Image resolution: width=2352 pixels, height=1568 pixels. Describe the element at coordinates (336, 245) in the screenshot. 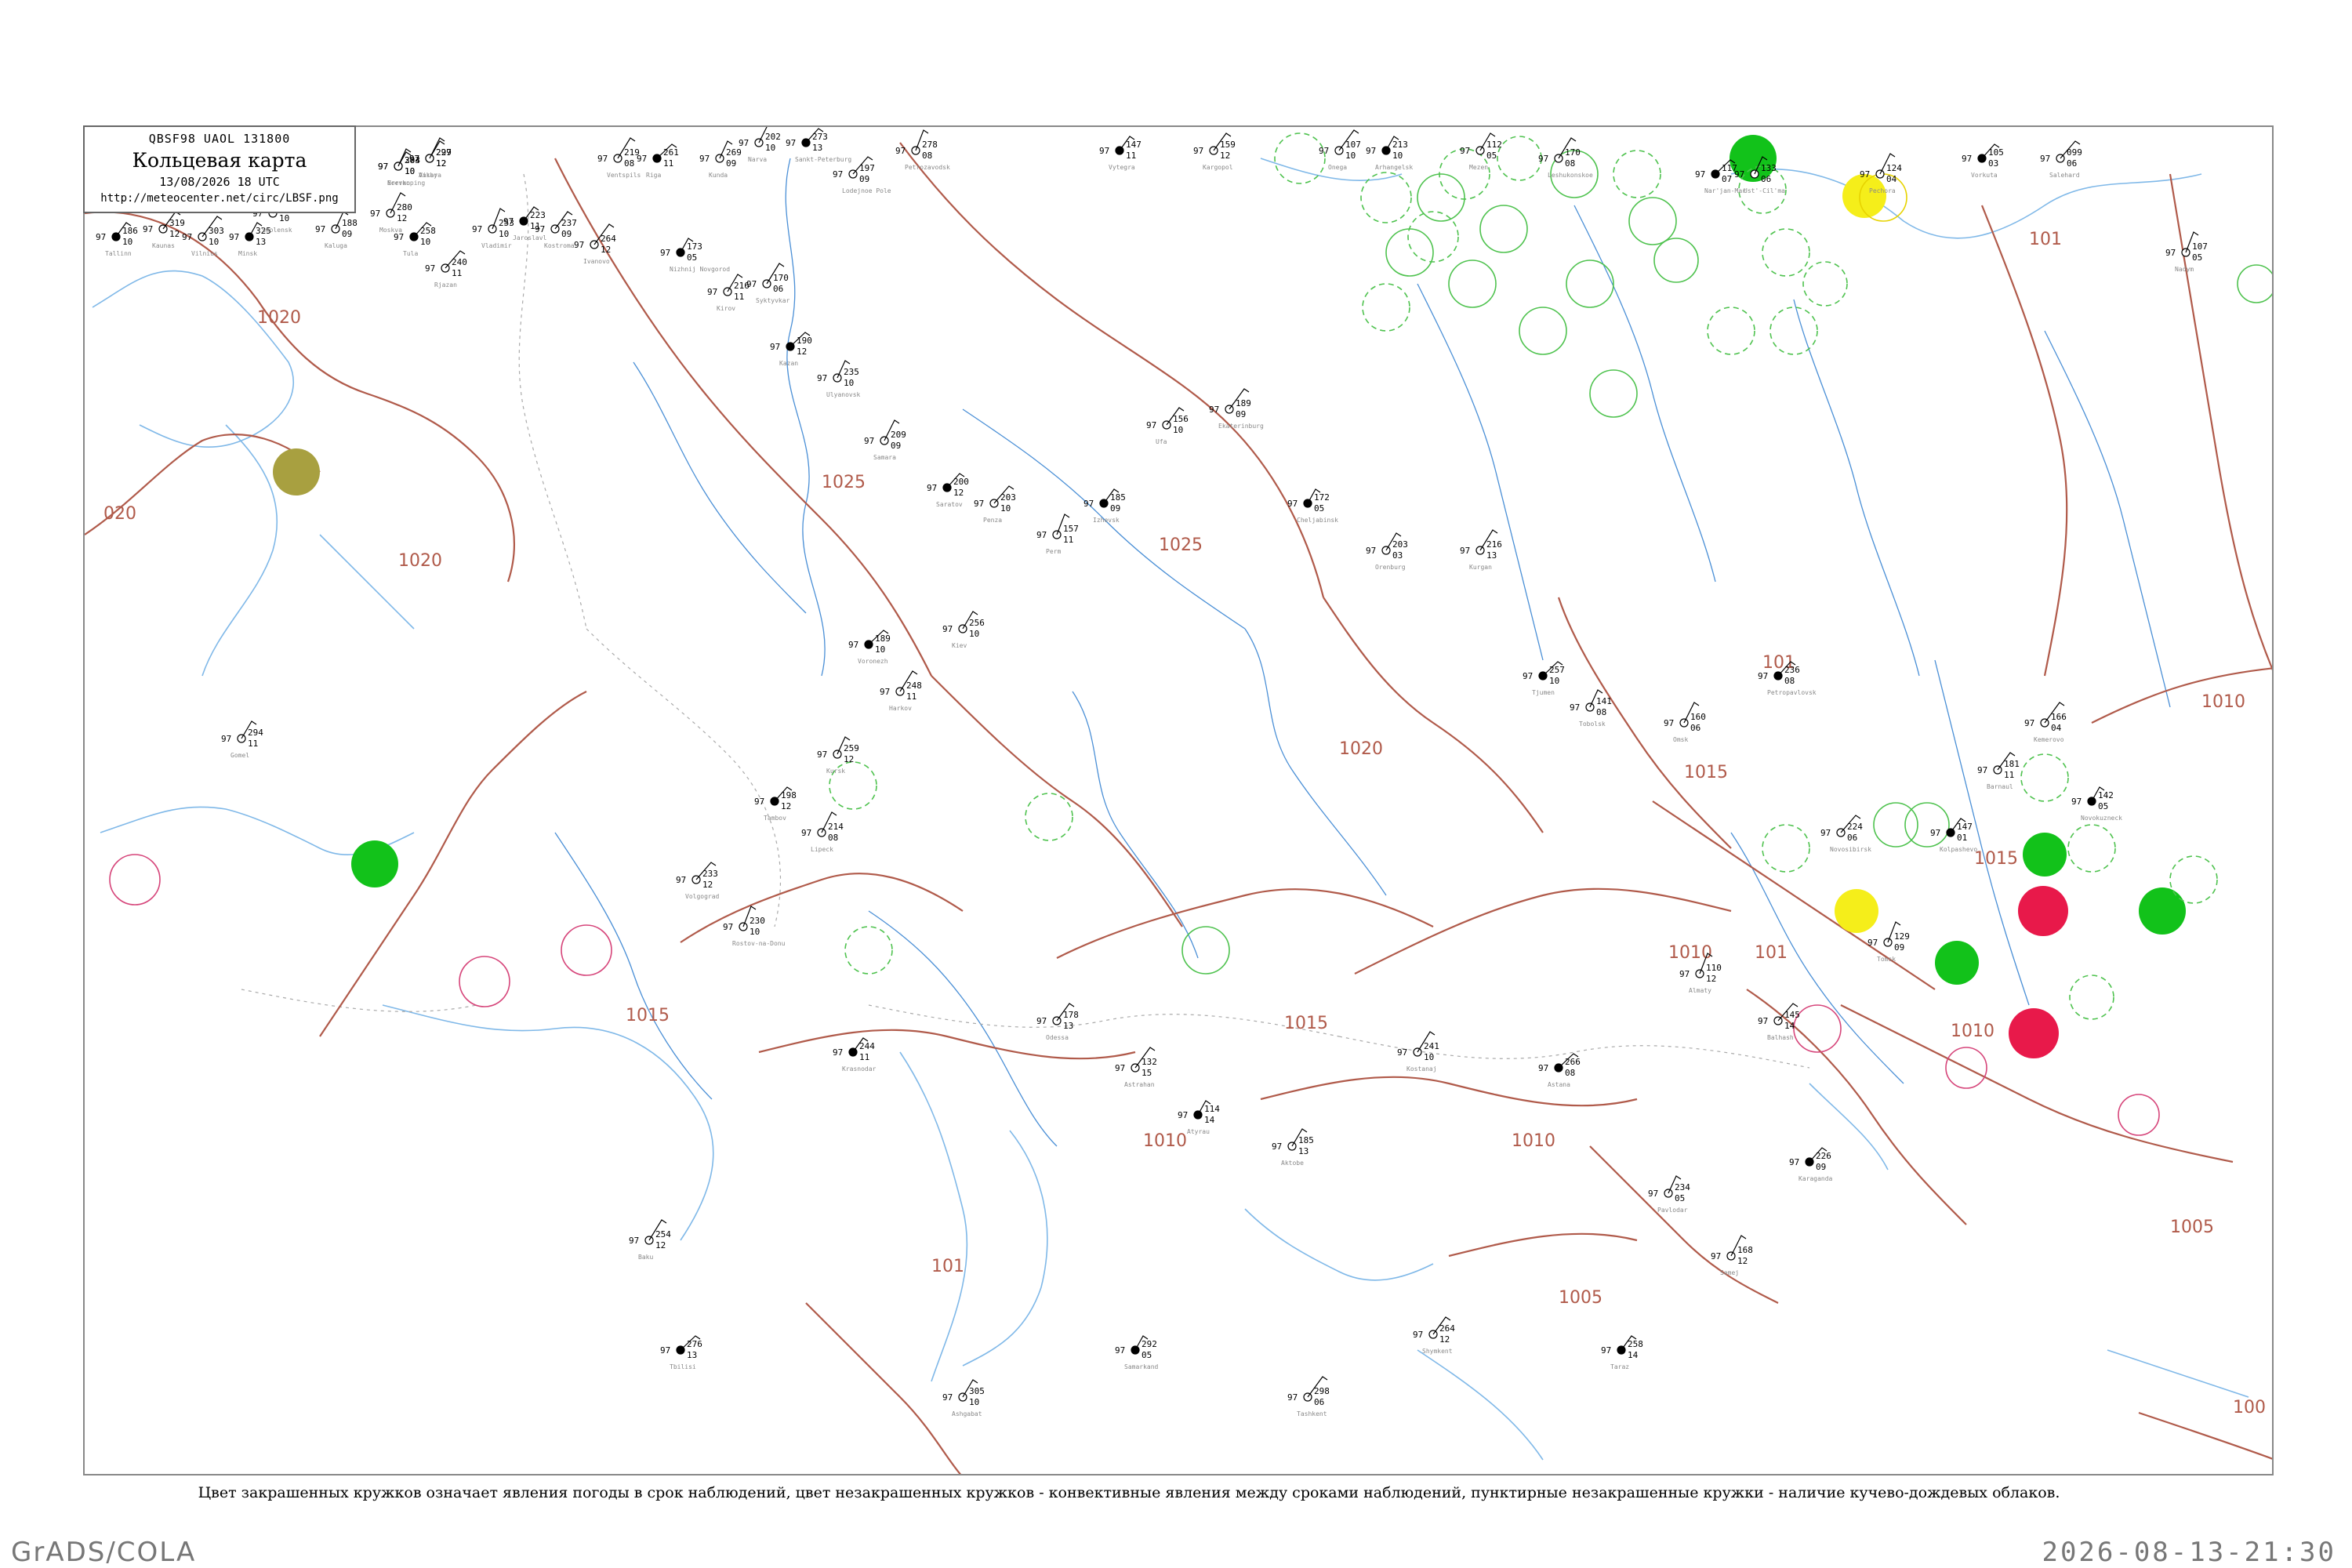

I see `station-name: Kaluga` at that location.